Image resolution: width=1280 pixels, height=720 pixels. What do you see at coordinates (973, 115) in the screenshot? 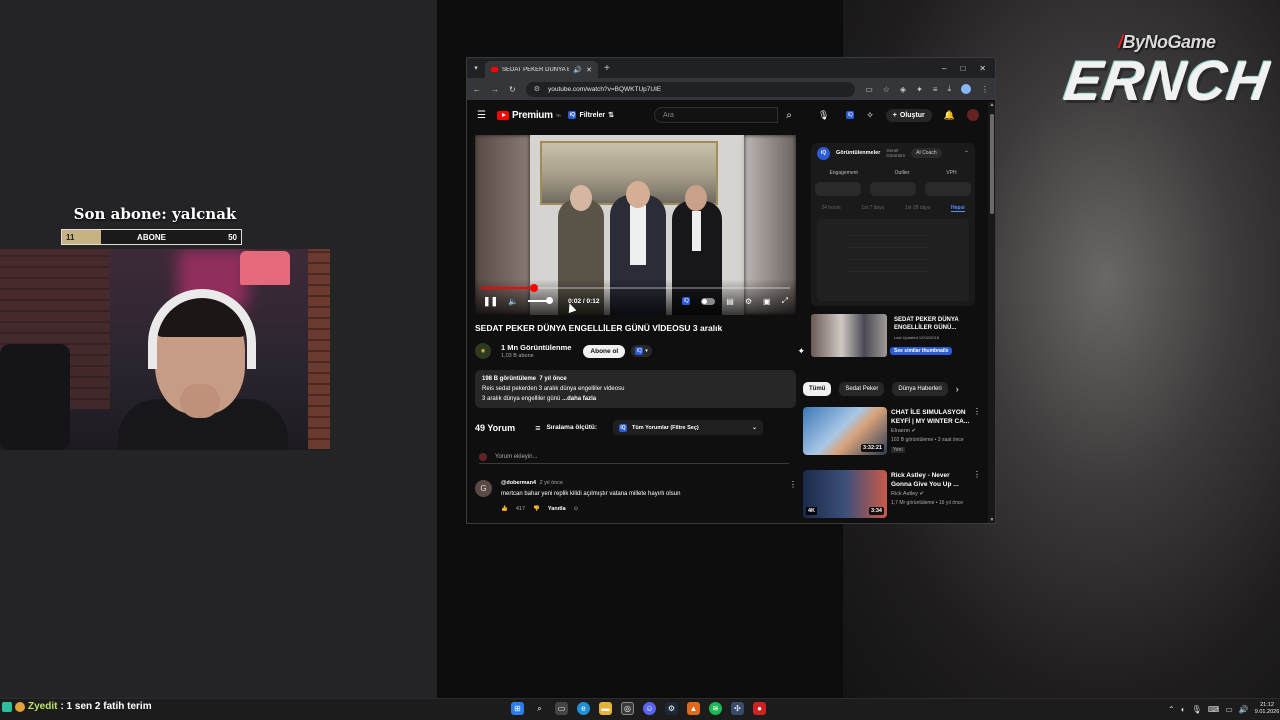
I see `youtube-account-avatar` at bounding box center [973, 115].